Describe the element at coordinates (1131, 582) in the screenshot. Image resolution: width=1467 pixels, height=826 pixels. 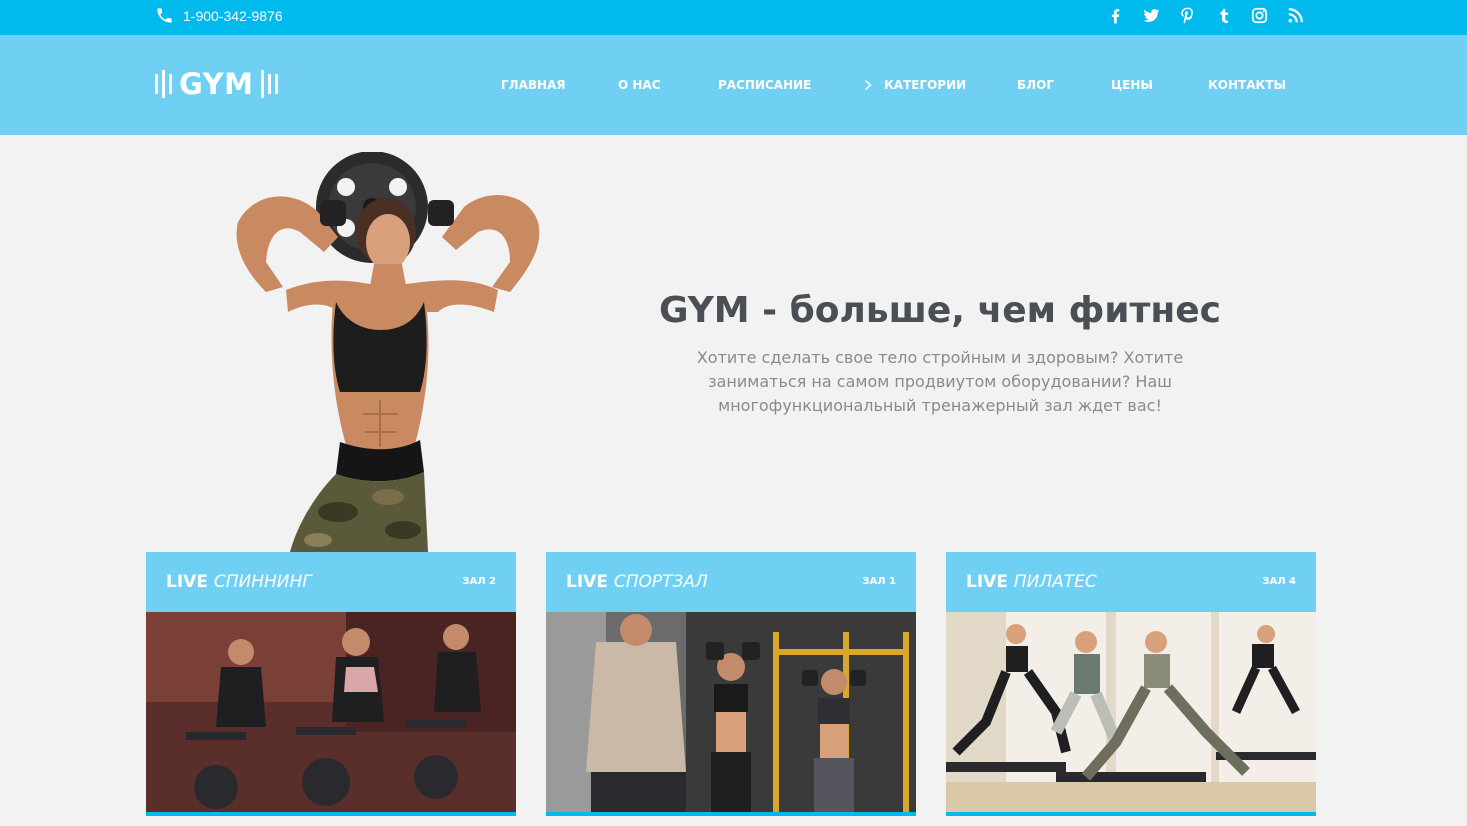
I see `card-header: LIVE ПИЛАТЕС ЗАЛ 4` at that location.